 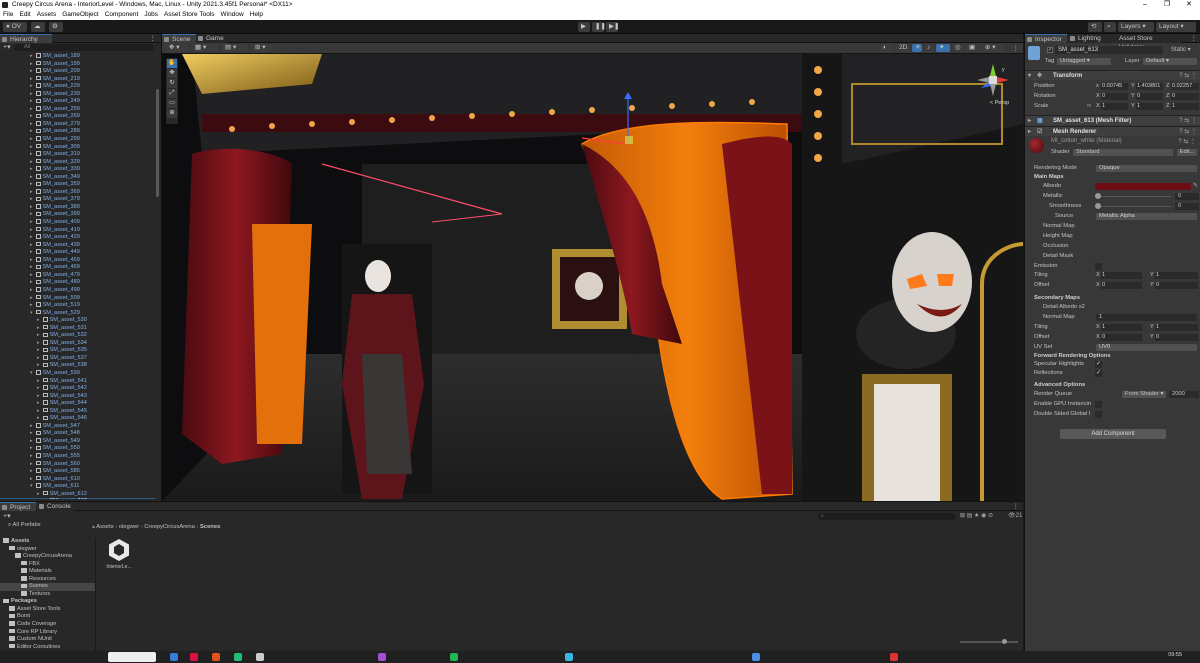 I want to click on offset-x-field: X0, so click(x=1119, y=285).